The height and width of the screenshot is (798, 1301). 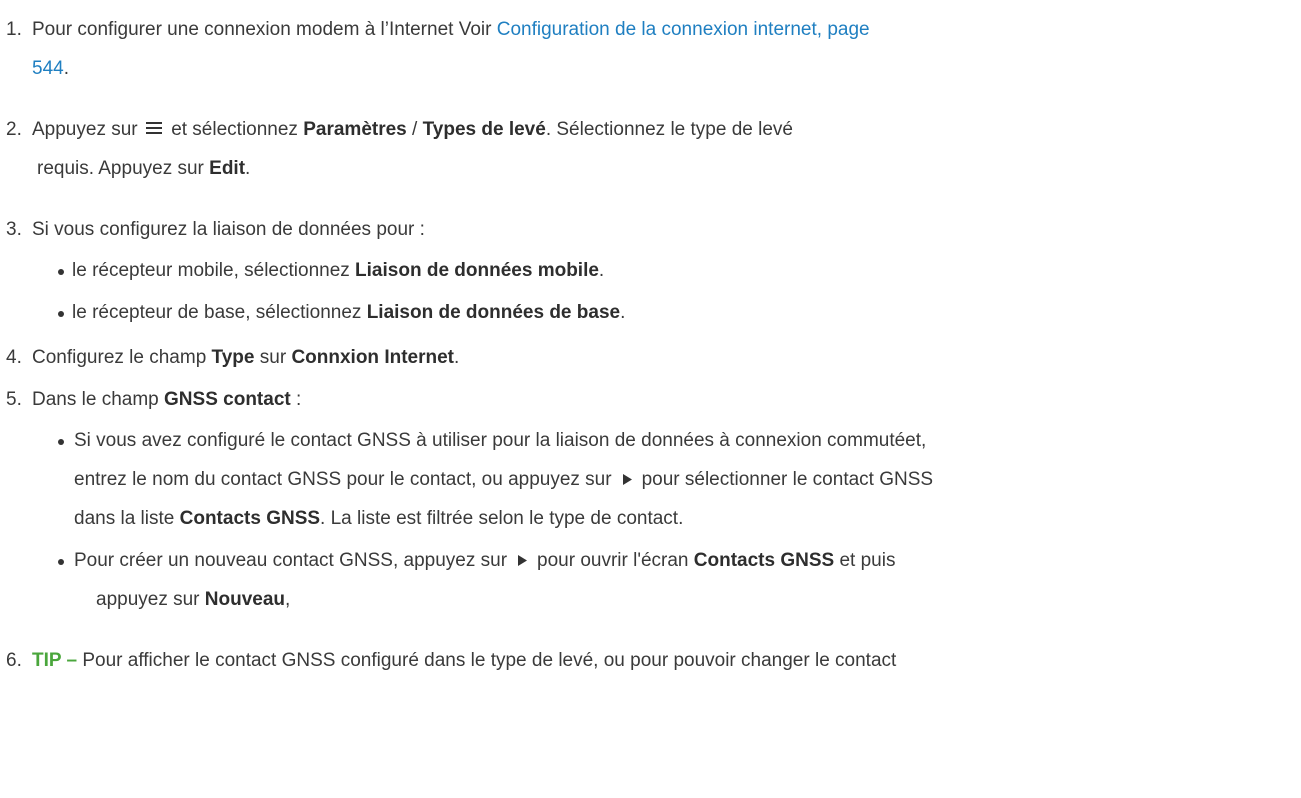 What do you see at coordinates (787, 479) in the screenshot?
I see `bullet-text: pour sélectionner le contact GNSS` at bounding box center [787, 479].